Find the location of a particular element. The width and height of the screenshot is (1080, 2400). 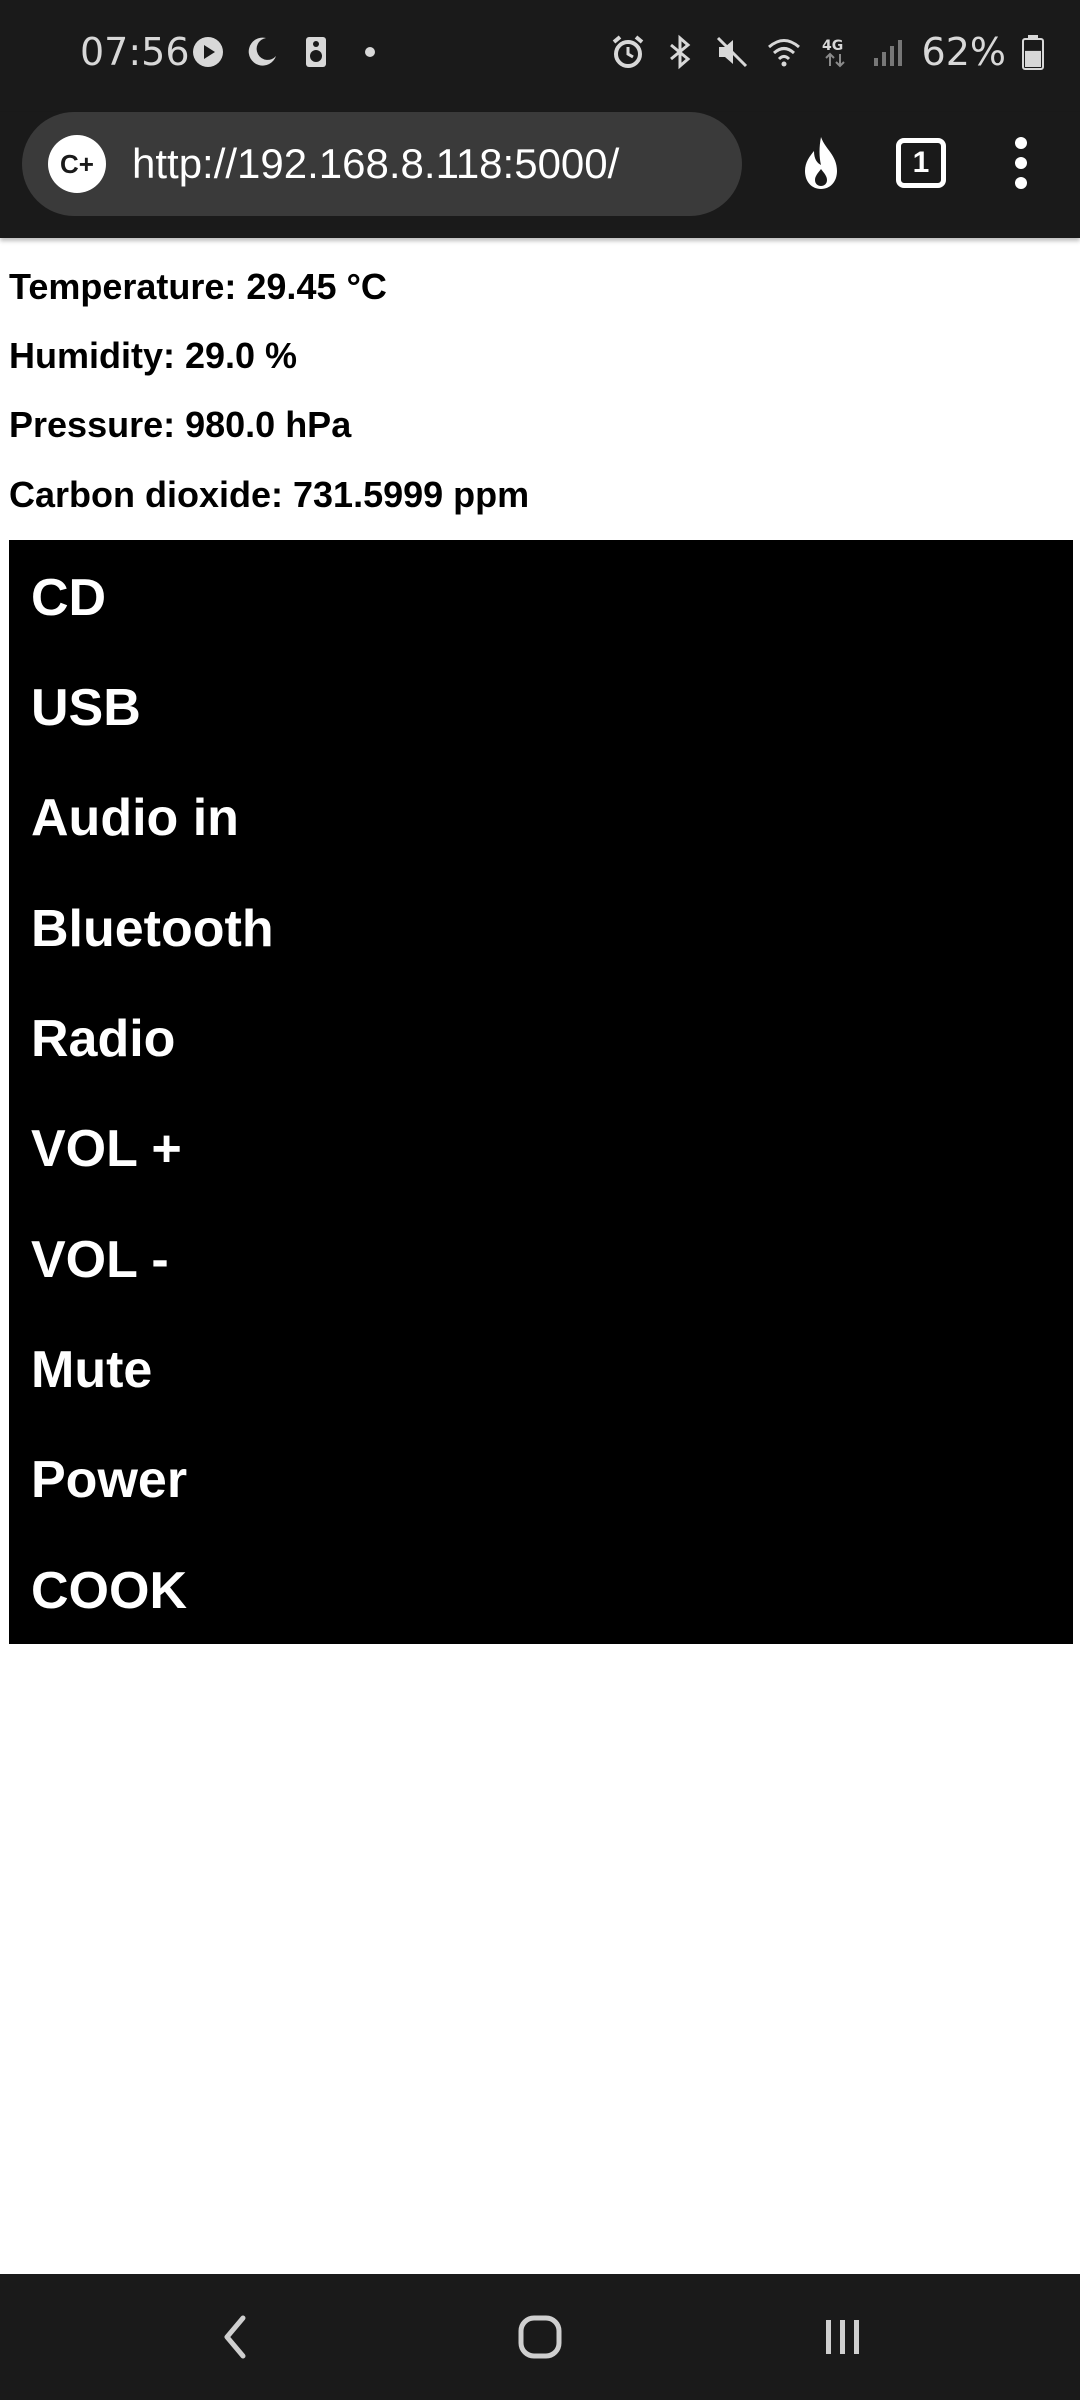

mute-button: Mute is located at coordinates (541, 1367).